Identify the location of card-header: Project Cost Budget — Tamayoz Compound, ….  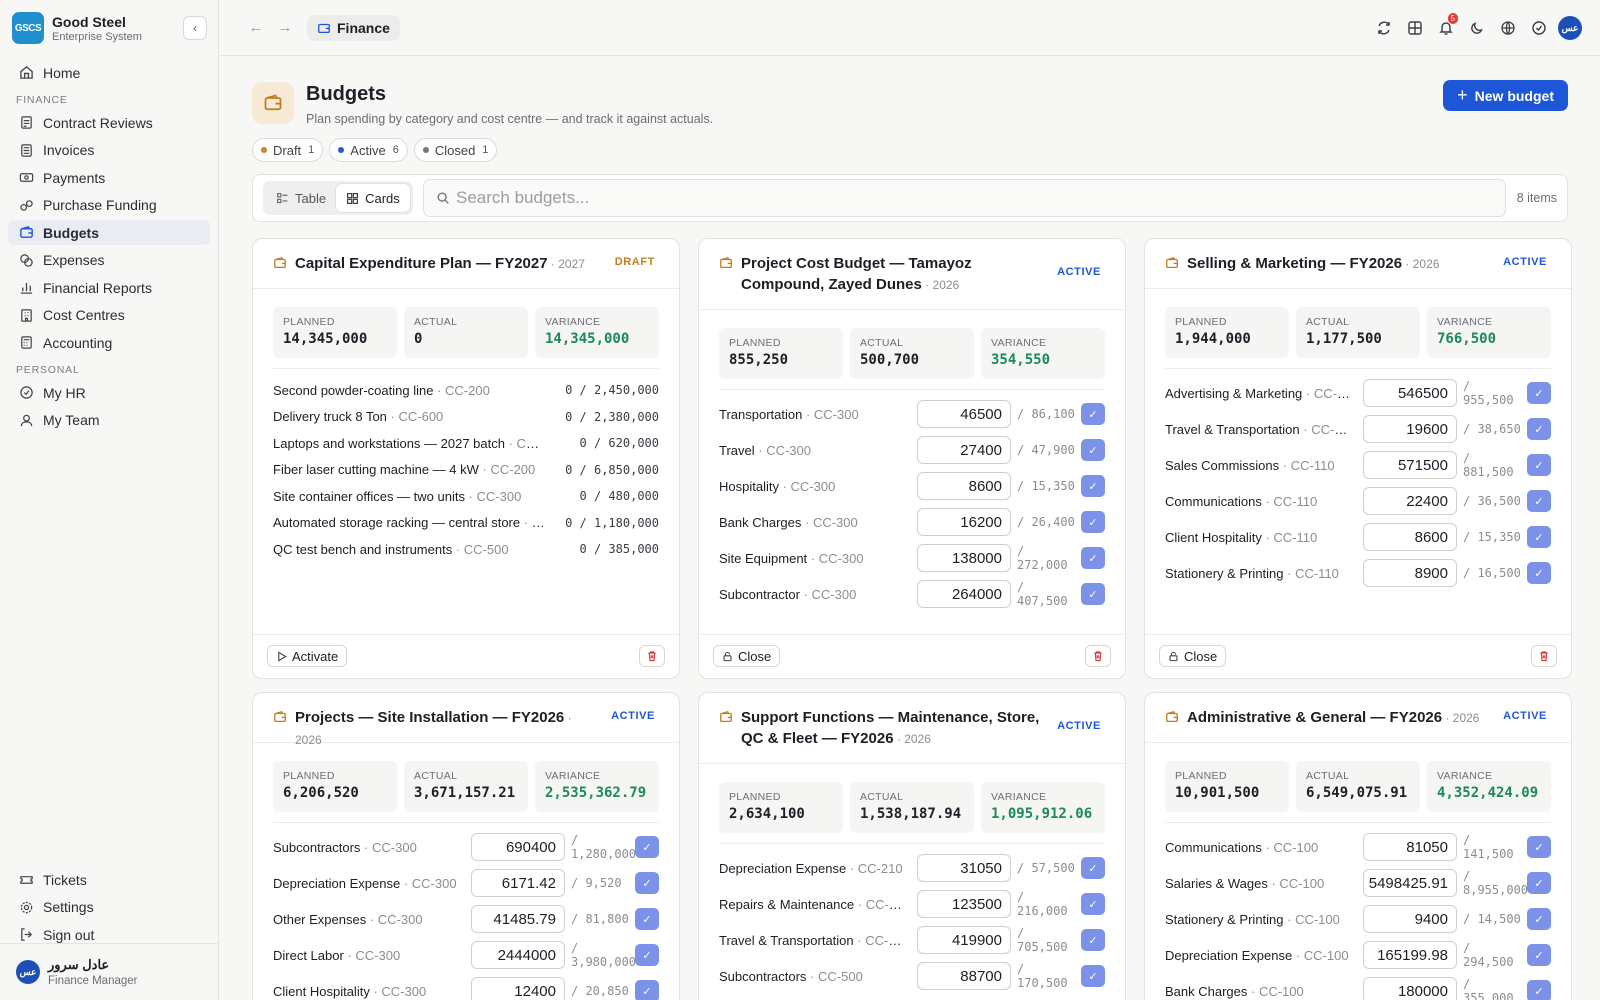
(912, 274).